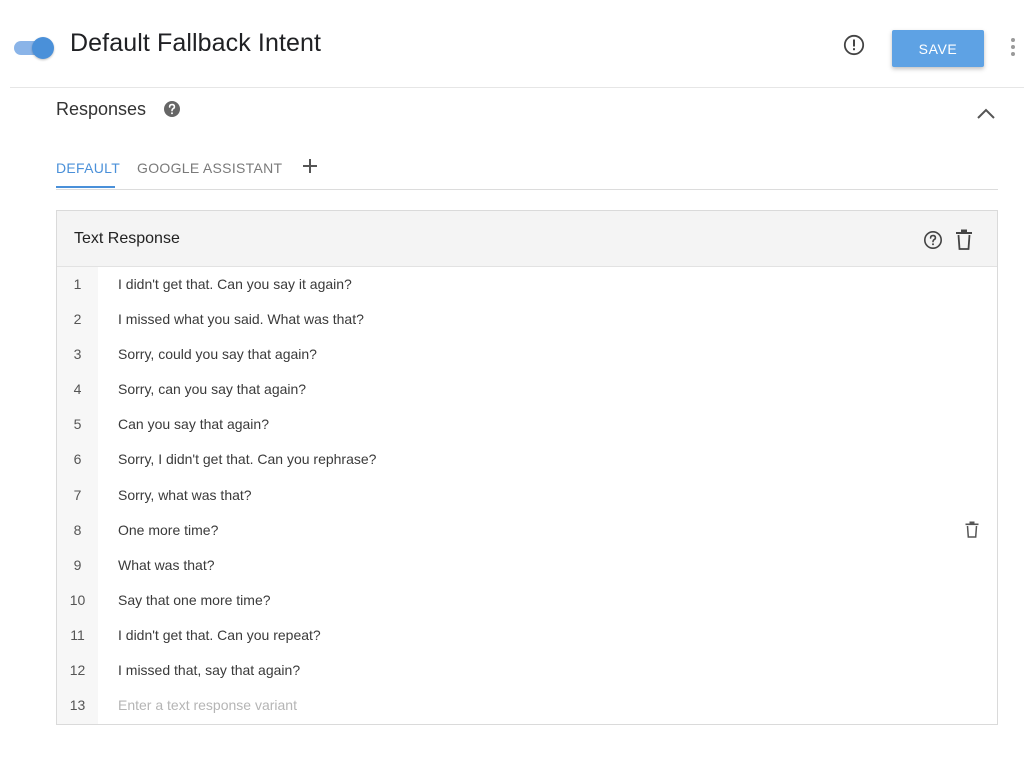 The height and width of the screenshot is (759, 1024). Describe the element at coordinates (933, 240) in the screenshot. I see `help-circle-outline-icon` at that location.